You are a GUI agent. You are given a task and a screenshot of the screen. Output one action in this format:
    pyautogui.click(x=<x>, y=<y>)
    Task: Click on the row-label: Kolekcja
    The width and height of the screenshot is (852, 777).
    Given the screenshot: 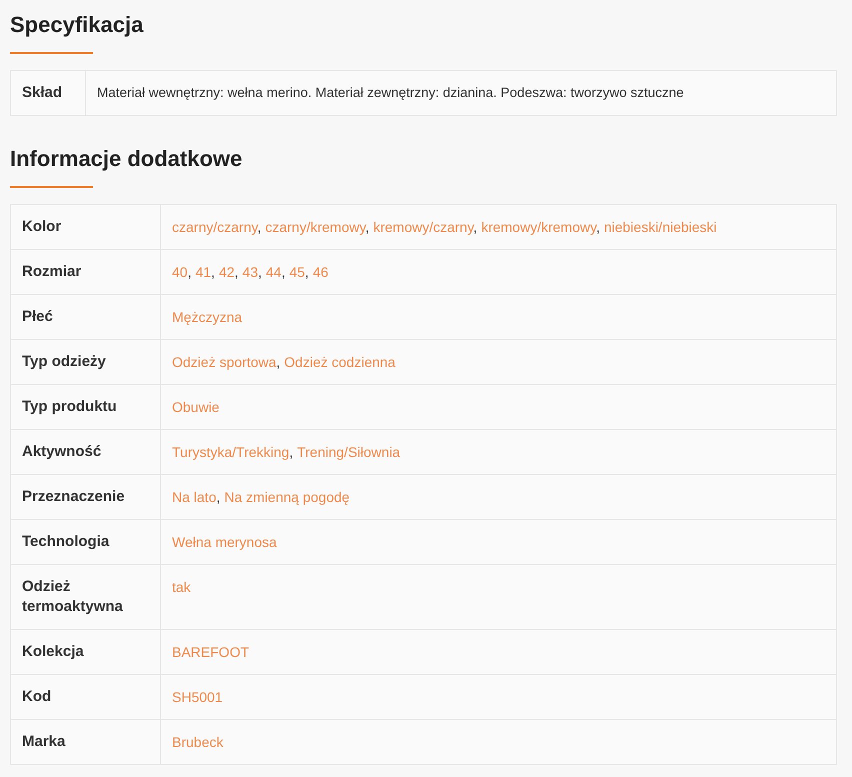 What is the action you would take?
    pyautogui.click(x=85, y=652)
    